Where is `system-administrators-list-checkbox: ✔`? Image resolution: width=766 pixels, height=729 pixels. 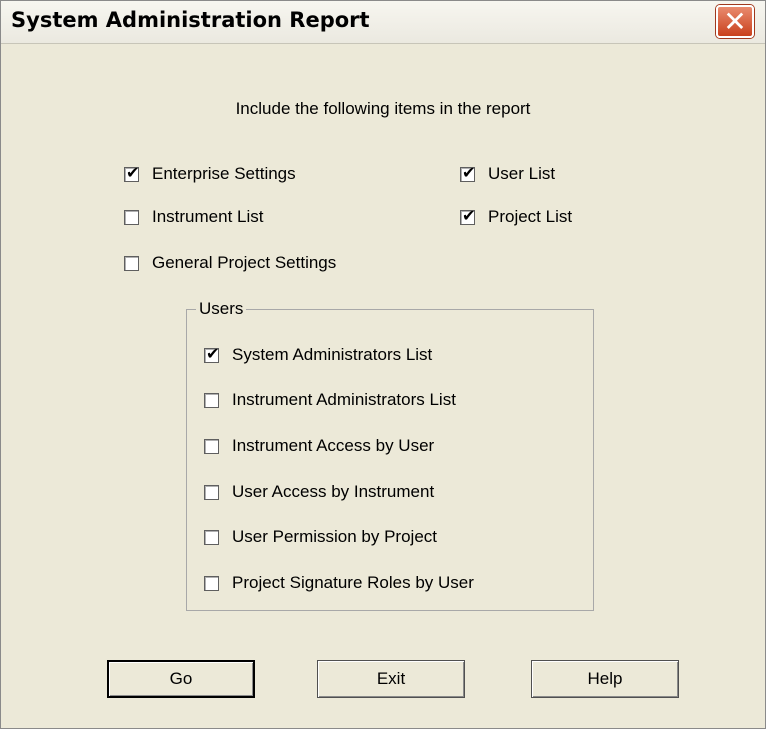 system-administrators-list-checkbox: ✔ is located at coordinates (212, 353).